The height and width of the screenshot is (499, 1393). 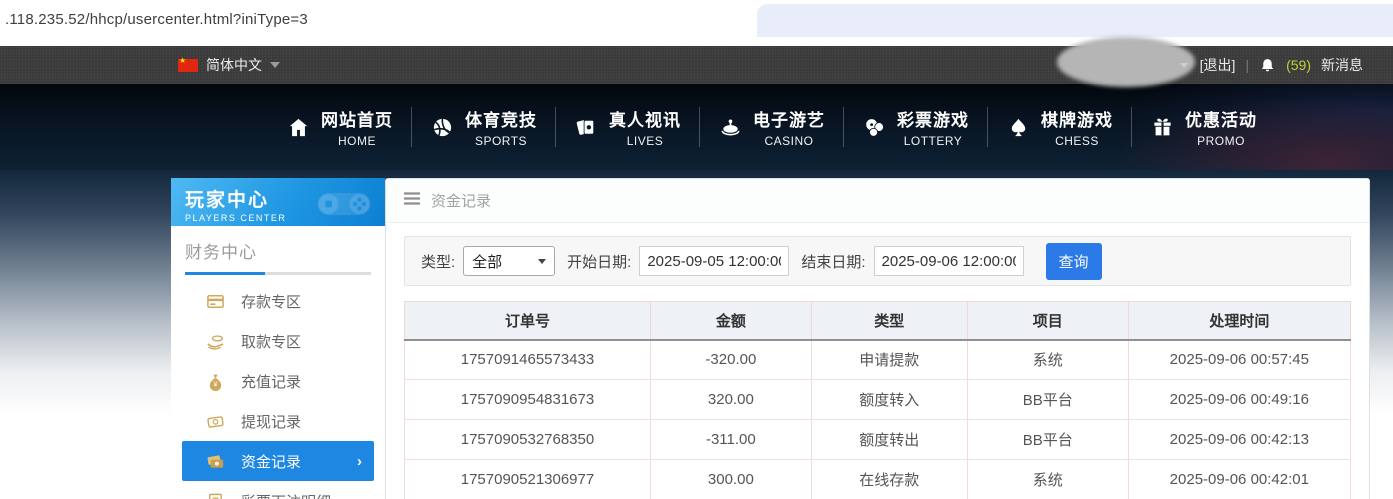 I want to click on nav-item-lives: 真人视讯 LIVES, so click(x=628, y=127).